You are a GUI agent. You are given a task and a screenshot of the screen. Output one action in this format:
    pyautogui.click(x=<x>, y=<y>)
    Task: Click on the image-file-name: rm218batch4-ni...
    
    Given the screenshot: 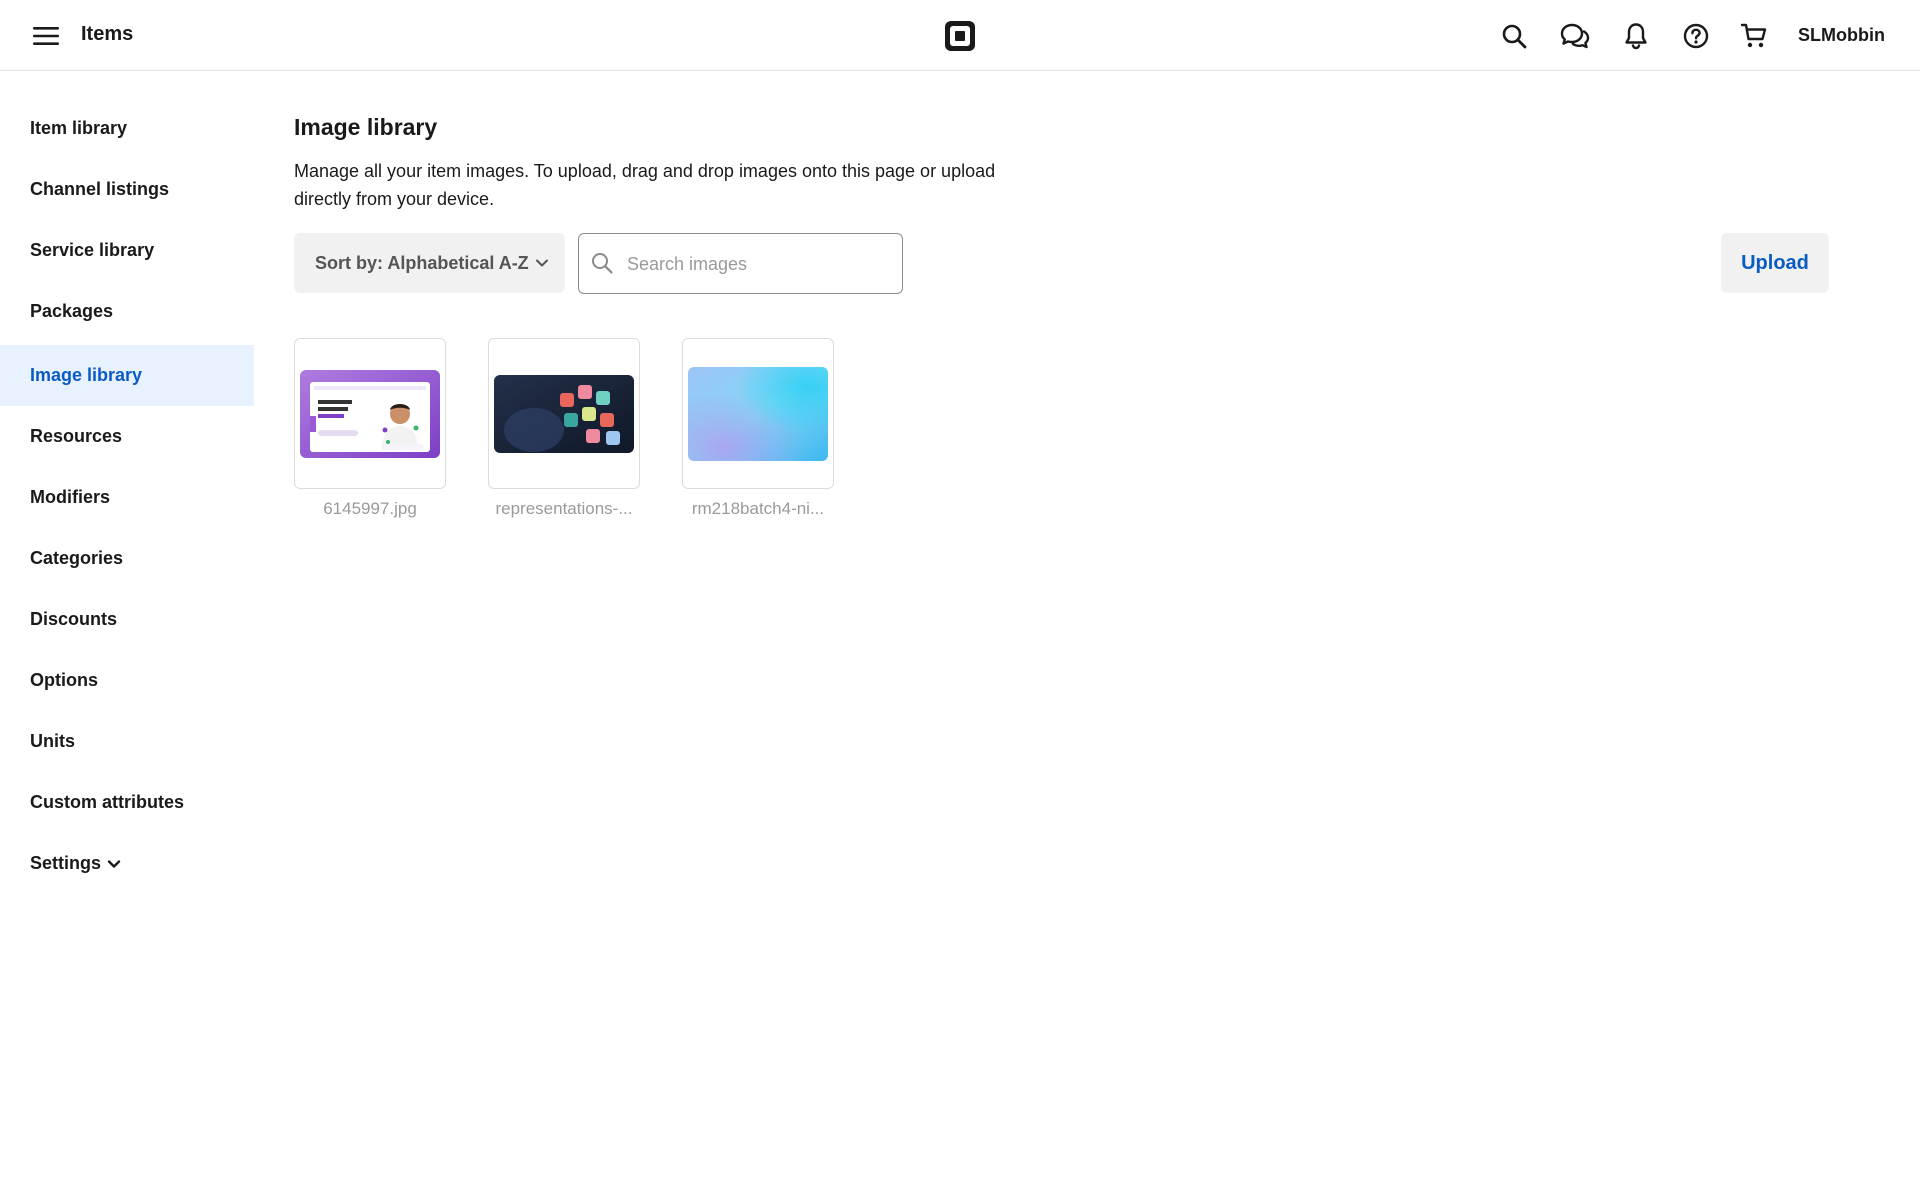 What is the action you would take?
    pyautogui.click(x=758, y=508)
    